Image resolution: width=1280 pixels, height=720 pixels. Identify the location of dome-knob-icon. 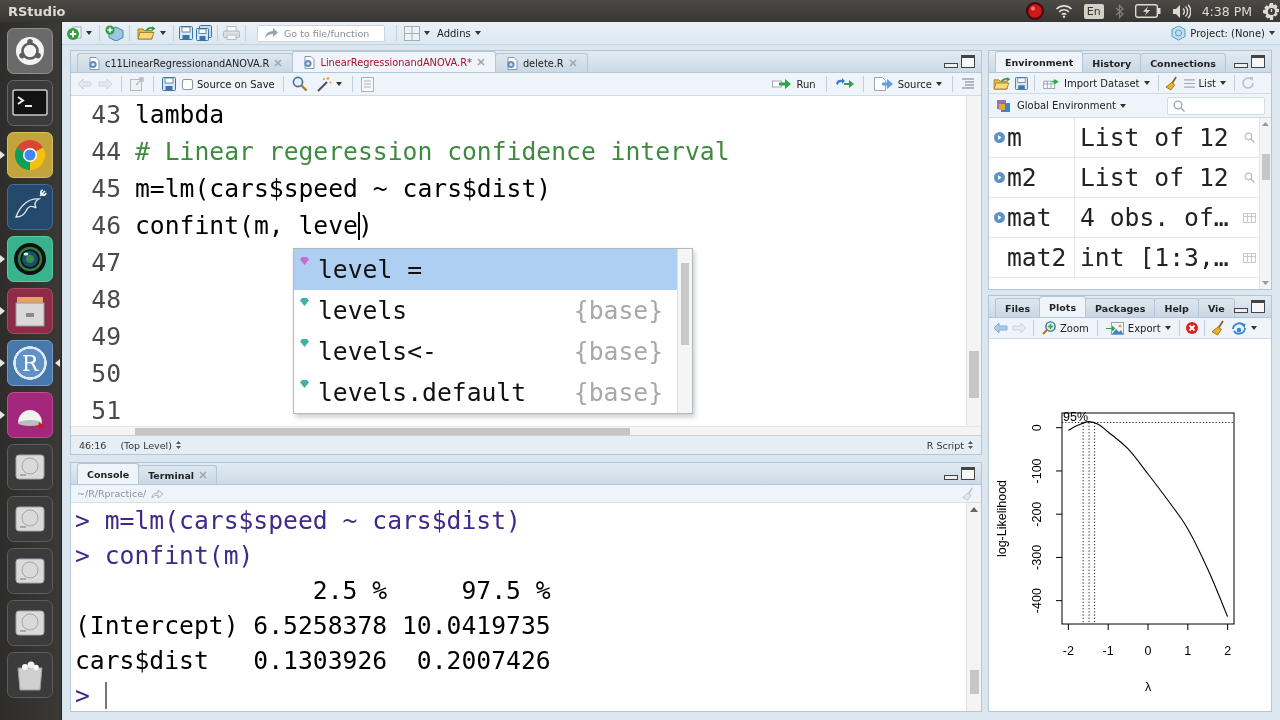
(30, 415).